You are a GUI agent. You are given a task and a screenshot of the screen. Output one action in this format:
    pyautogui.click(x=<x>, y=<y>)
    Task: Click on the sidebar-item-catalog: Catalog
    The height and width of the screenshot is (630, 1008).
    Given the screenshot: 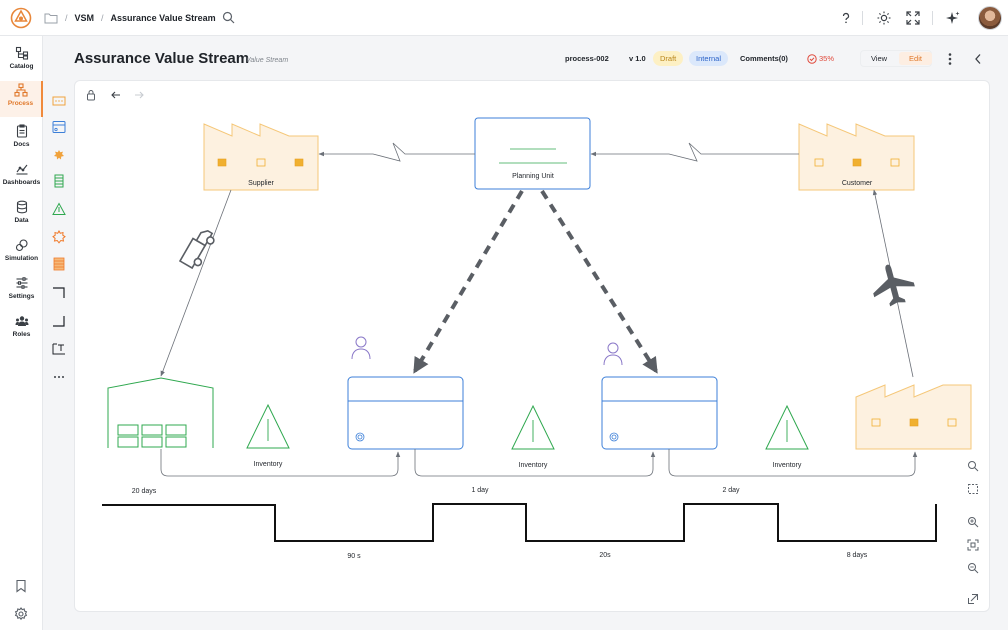 What is the action you would take?
    pyautogui.click(x=21, y=62)
    